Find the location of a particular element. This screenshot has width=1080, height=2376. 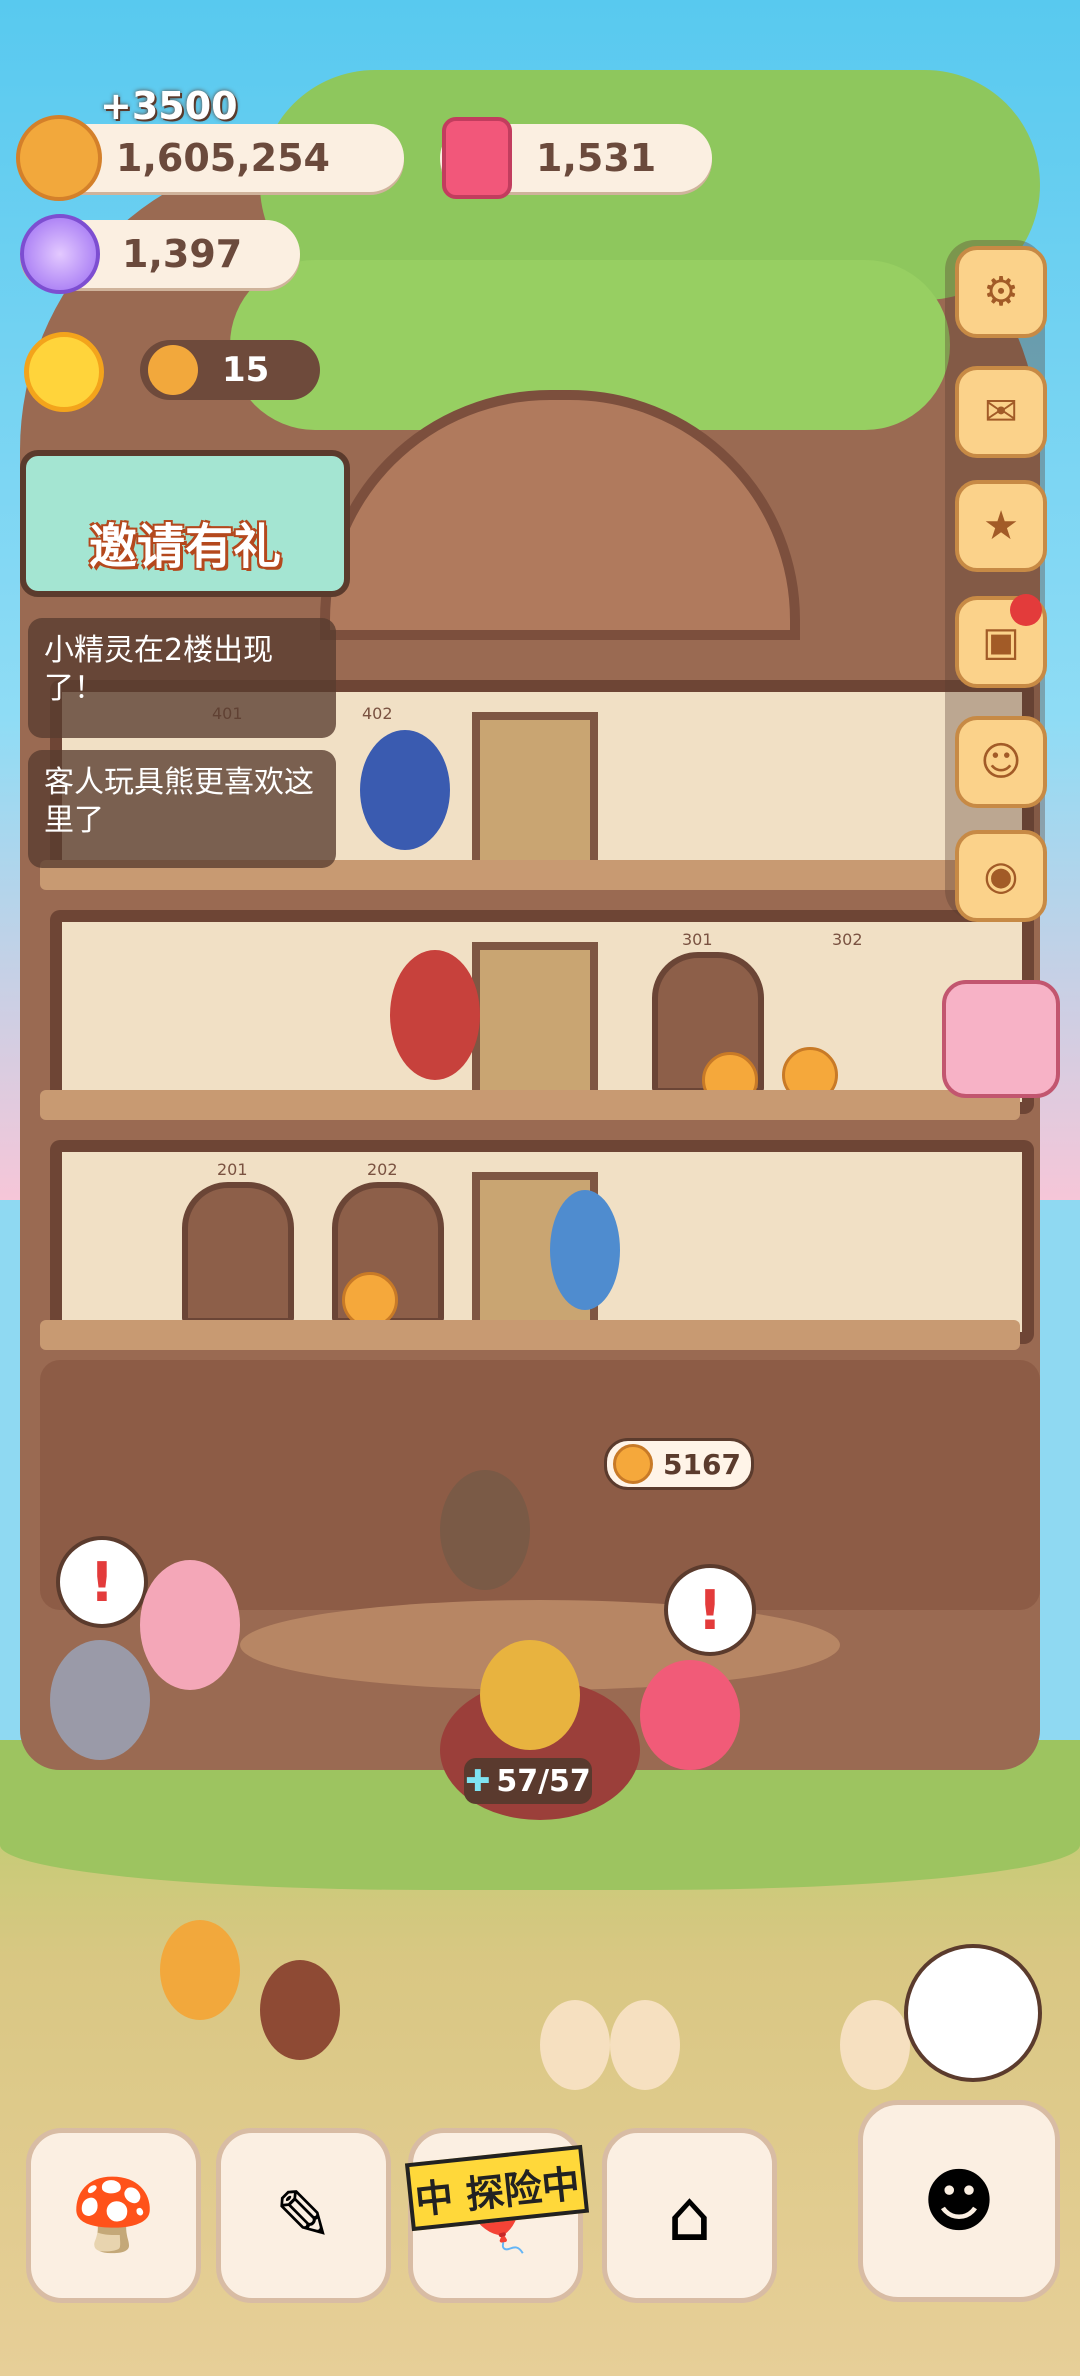

maid-character is located at coordinates (190, 1625).